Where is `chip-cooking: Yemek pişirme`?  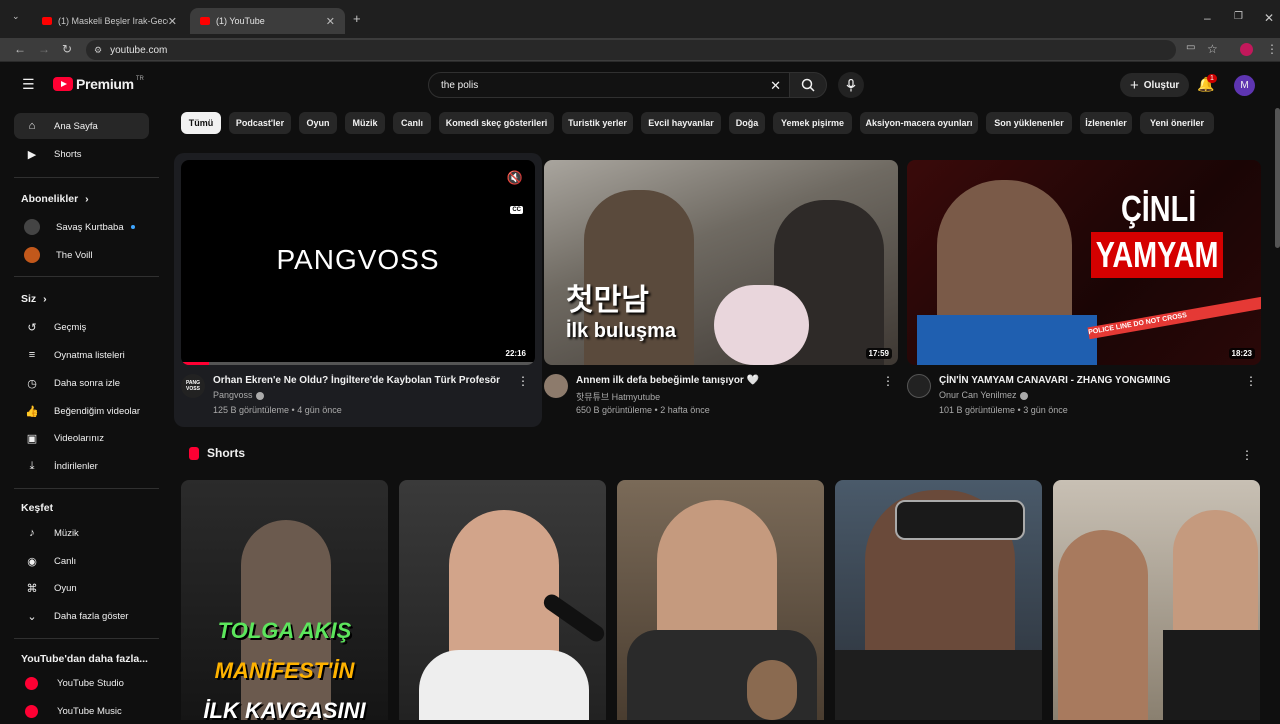 chip-cooking: Yemek pişirme is located at coordinates (812, 123).